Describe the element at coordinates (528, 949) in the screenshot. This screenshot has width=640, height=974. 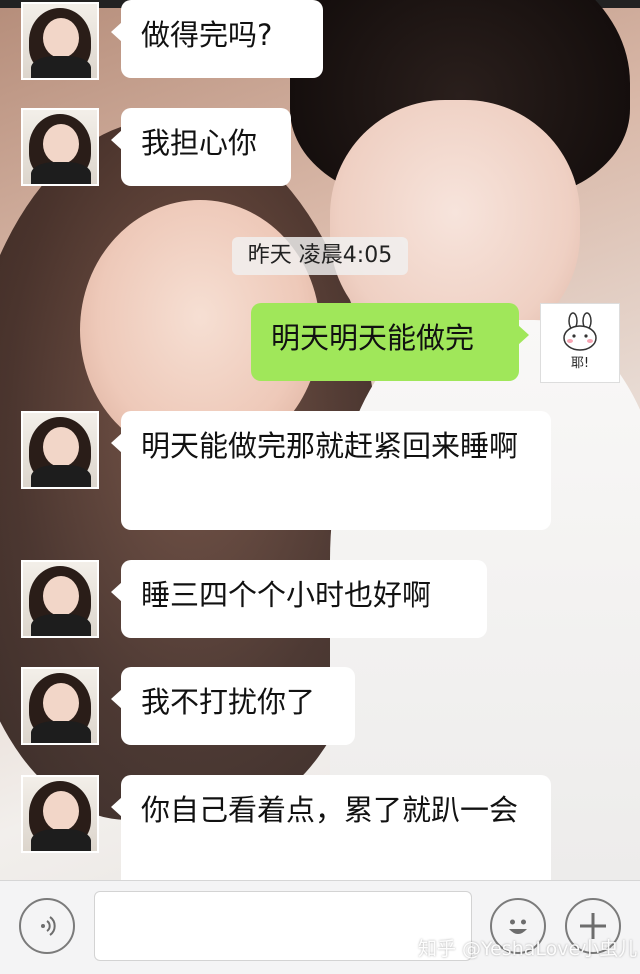
I see `watermark-text: 知乎 @YeshaLove小虫儿` at that location.